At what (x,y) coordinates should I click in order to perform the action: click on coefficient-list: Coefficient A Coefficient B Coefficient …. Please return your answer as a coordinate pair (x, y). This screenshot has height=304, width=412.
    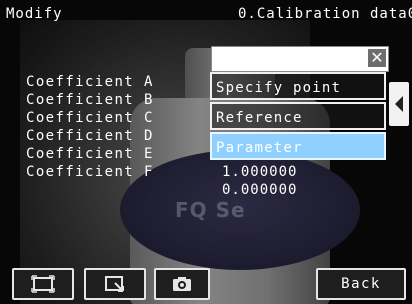
    Looking at the image, I should click on (90, 128).